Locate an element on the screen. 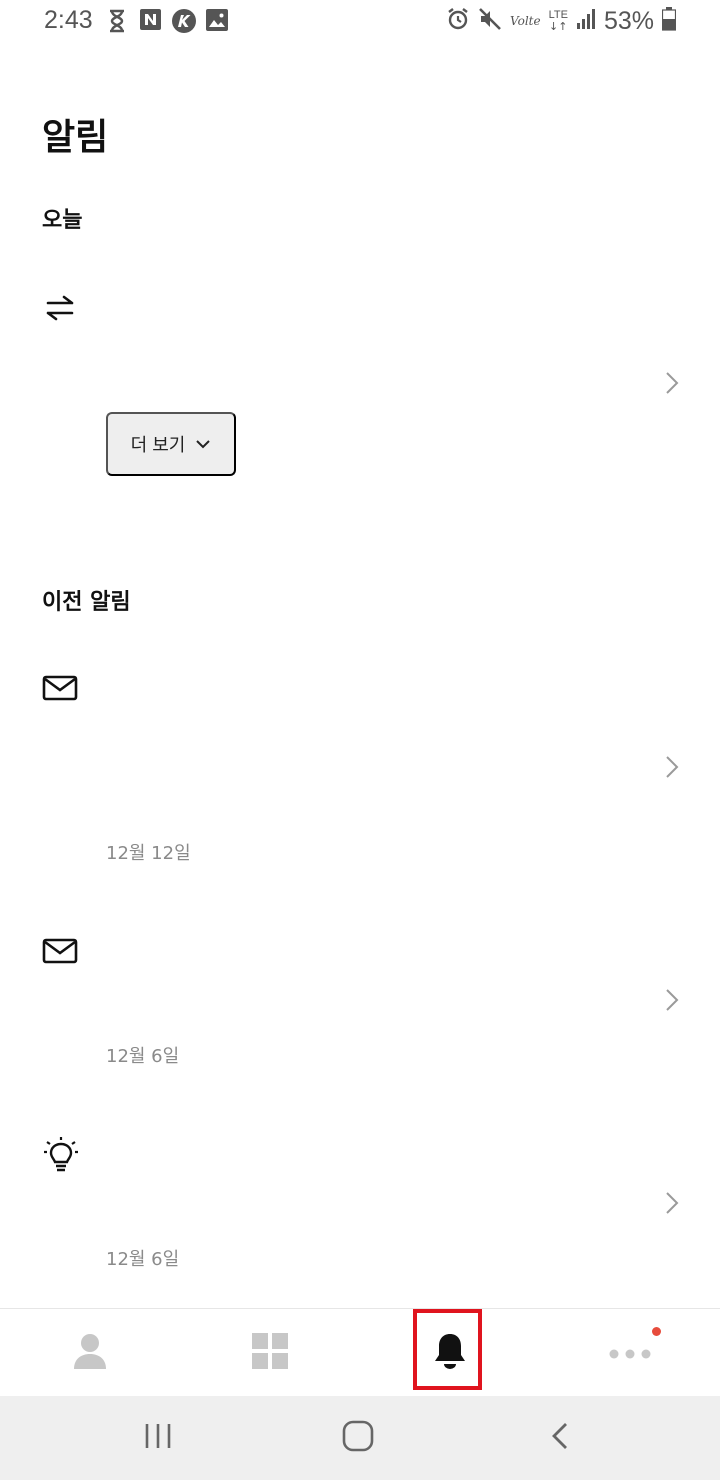 The width and height of the screenshot is (720, 1480). section-title-today: 오늘 is located at coordinates (62, 220).